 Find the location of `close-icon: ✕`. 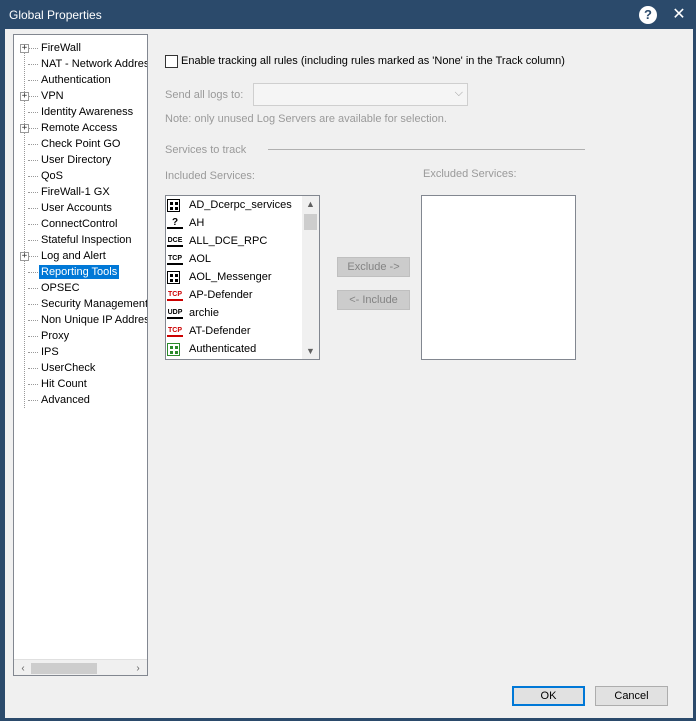

close-icon: ✕ is located at coordinates (679, 15).